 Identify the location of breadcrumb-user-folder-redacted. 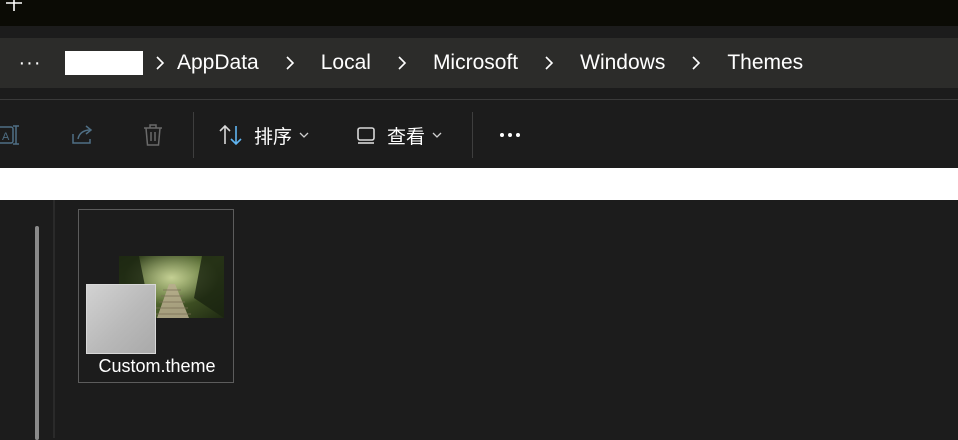
(104, 63).